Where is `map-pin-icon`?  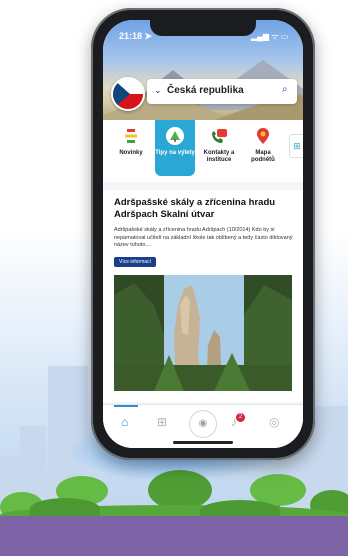
map-pin-icon is located at coordinates (263, 136).